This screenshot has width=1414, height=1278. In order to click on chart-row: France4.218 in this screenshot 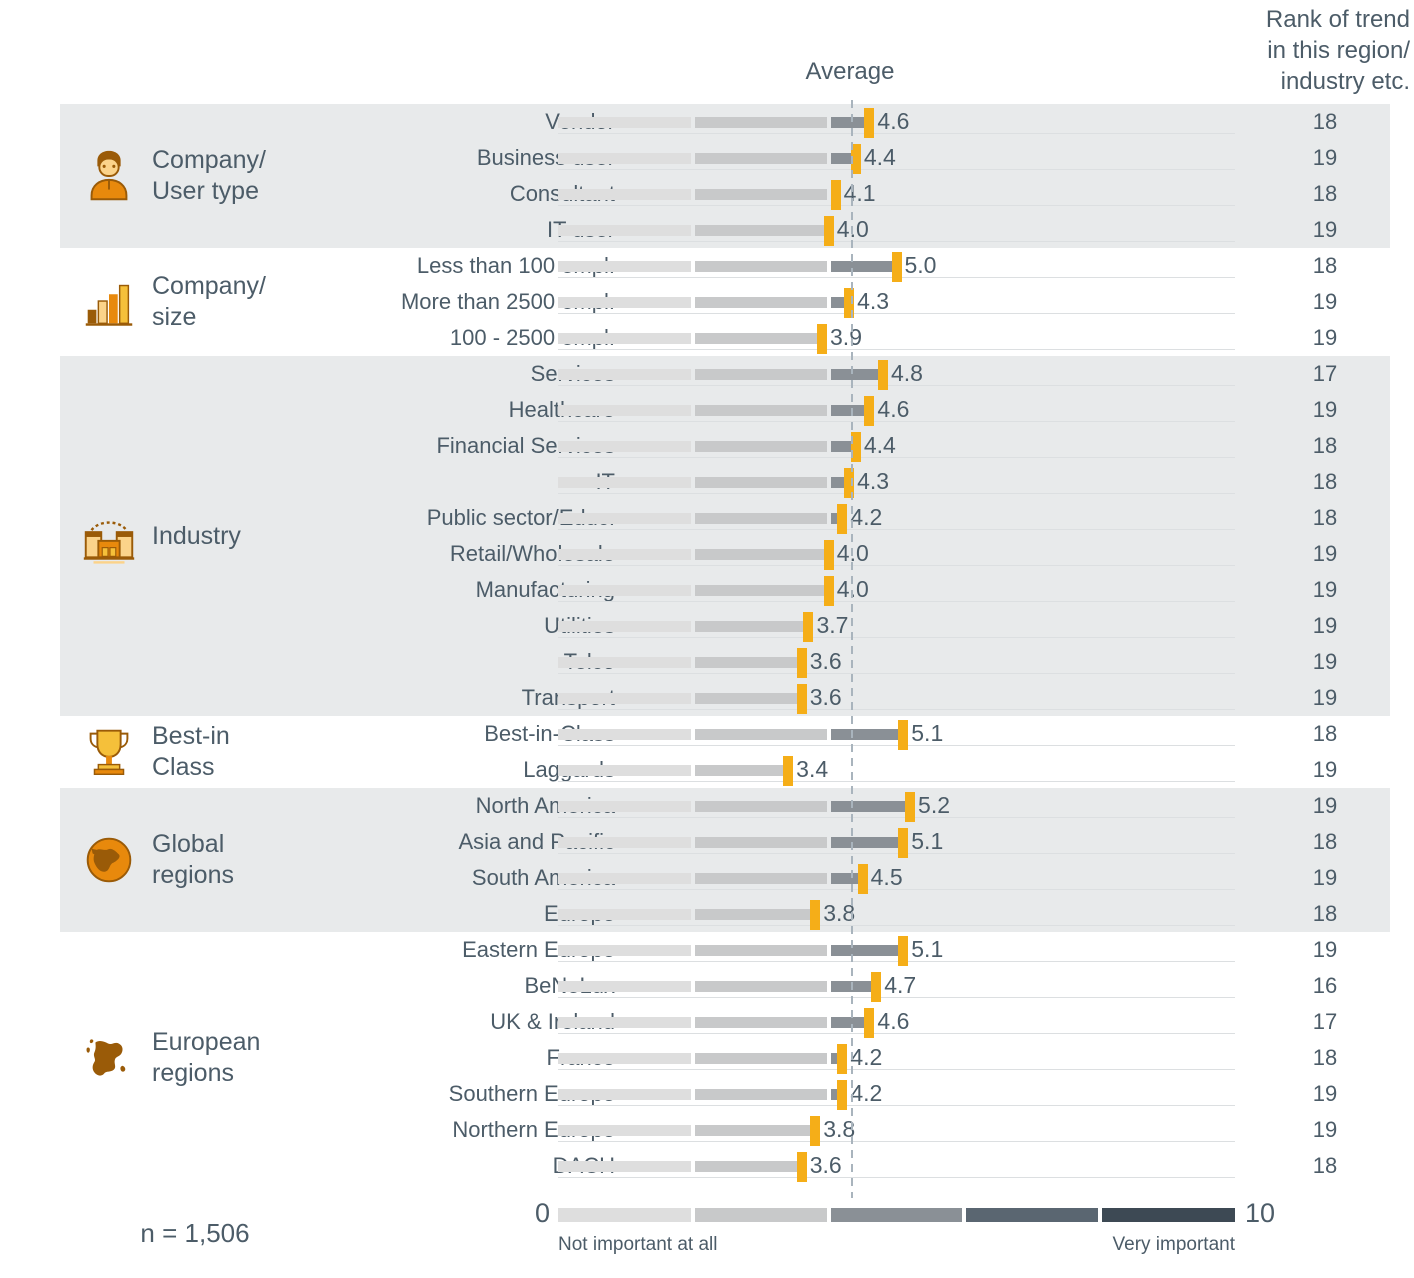, I will do `click(725, 1058)`.